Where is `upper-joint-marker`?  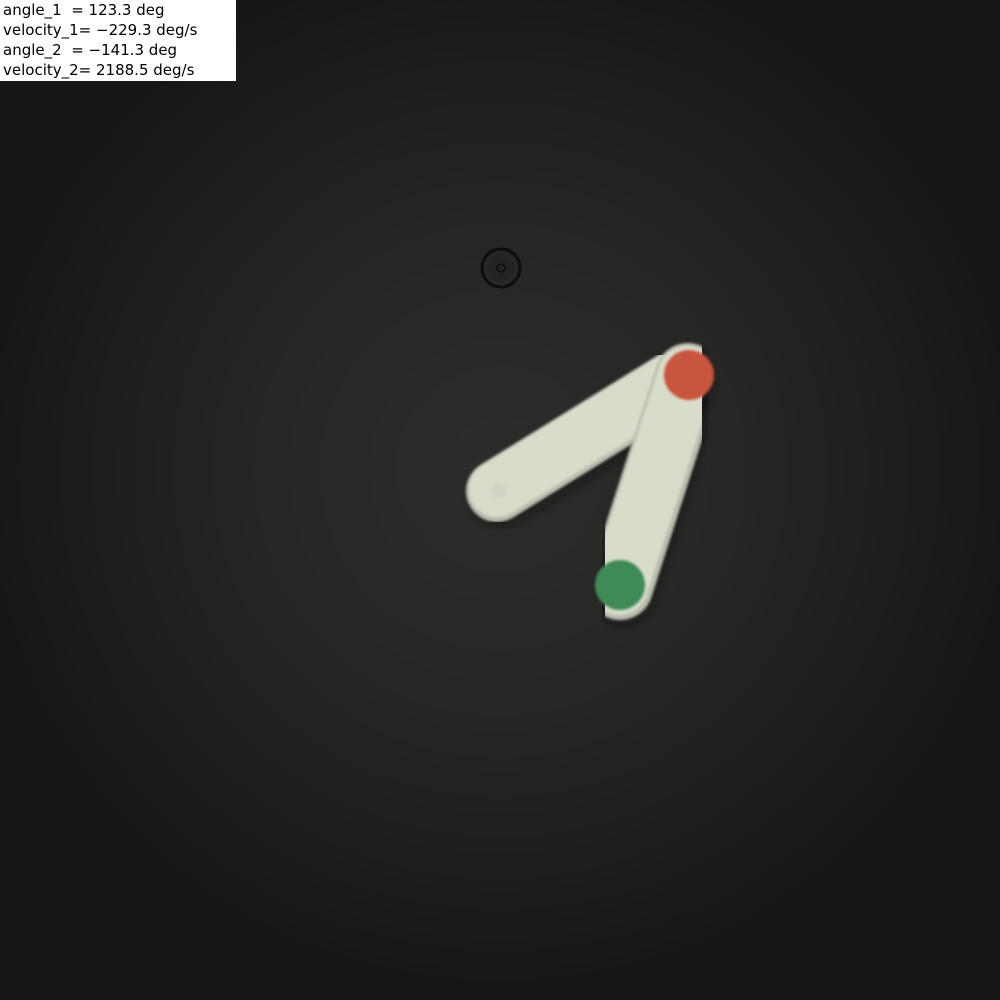 upper-joint-marker is located at coordinates (689, 375).